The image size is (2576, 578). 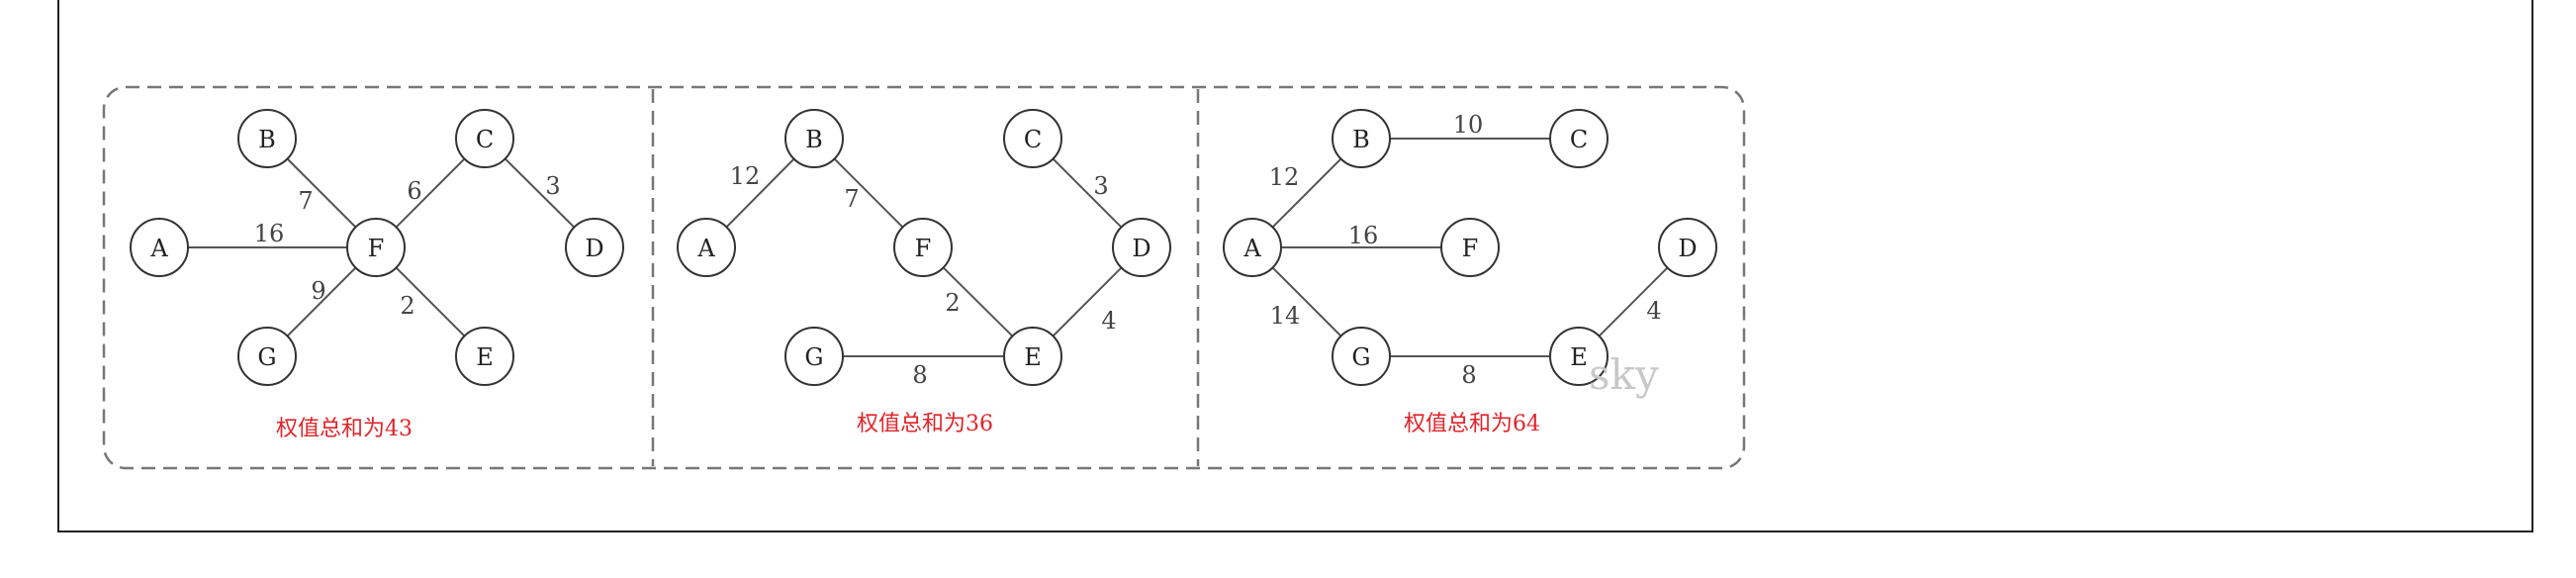 I want to click on panel-caption: 权值总和为36, so click(x=925, y=424).